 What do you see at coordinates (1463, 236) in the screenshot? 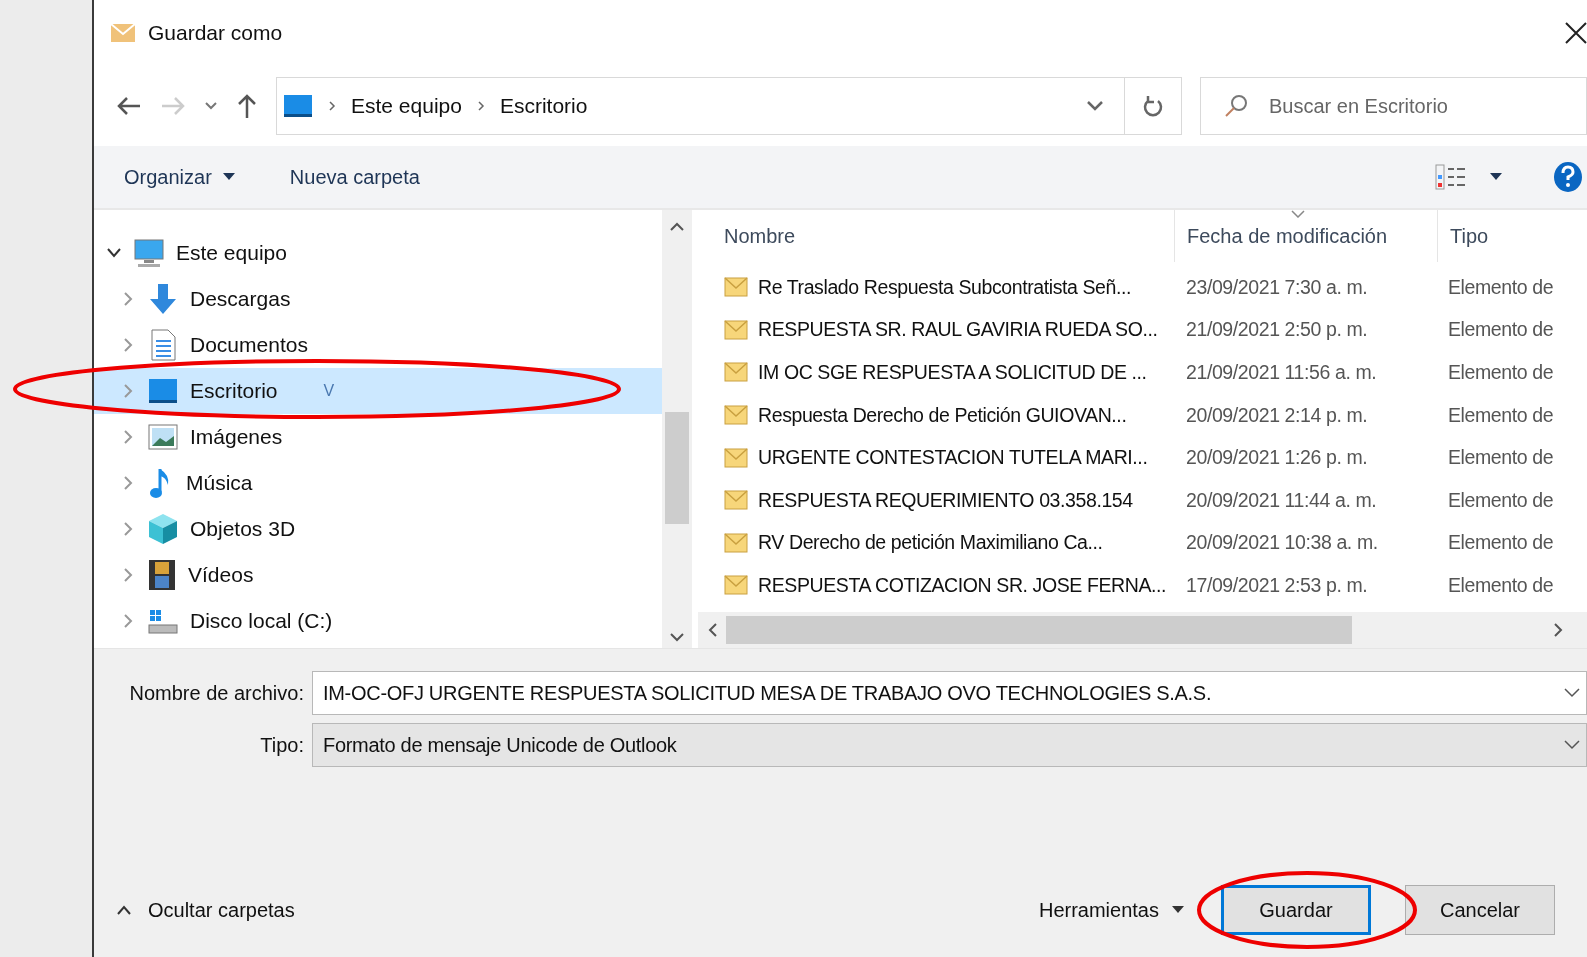
I see `column-header: Tipo` at bounding box center [1463, 236].